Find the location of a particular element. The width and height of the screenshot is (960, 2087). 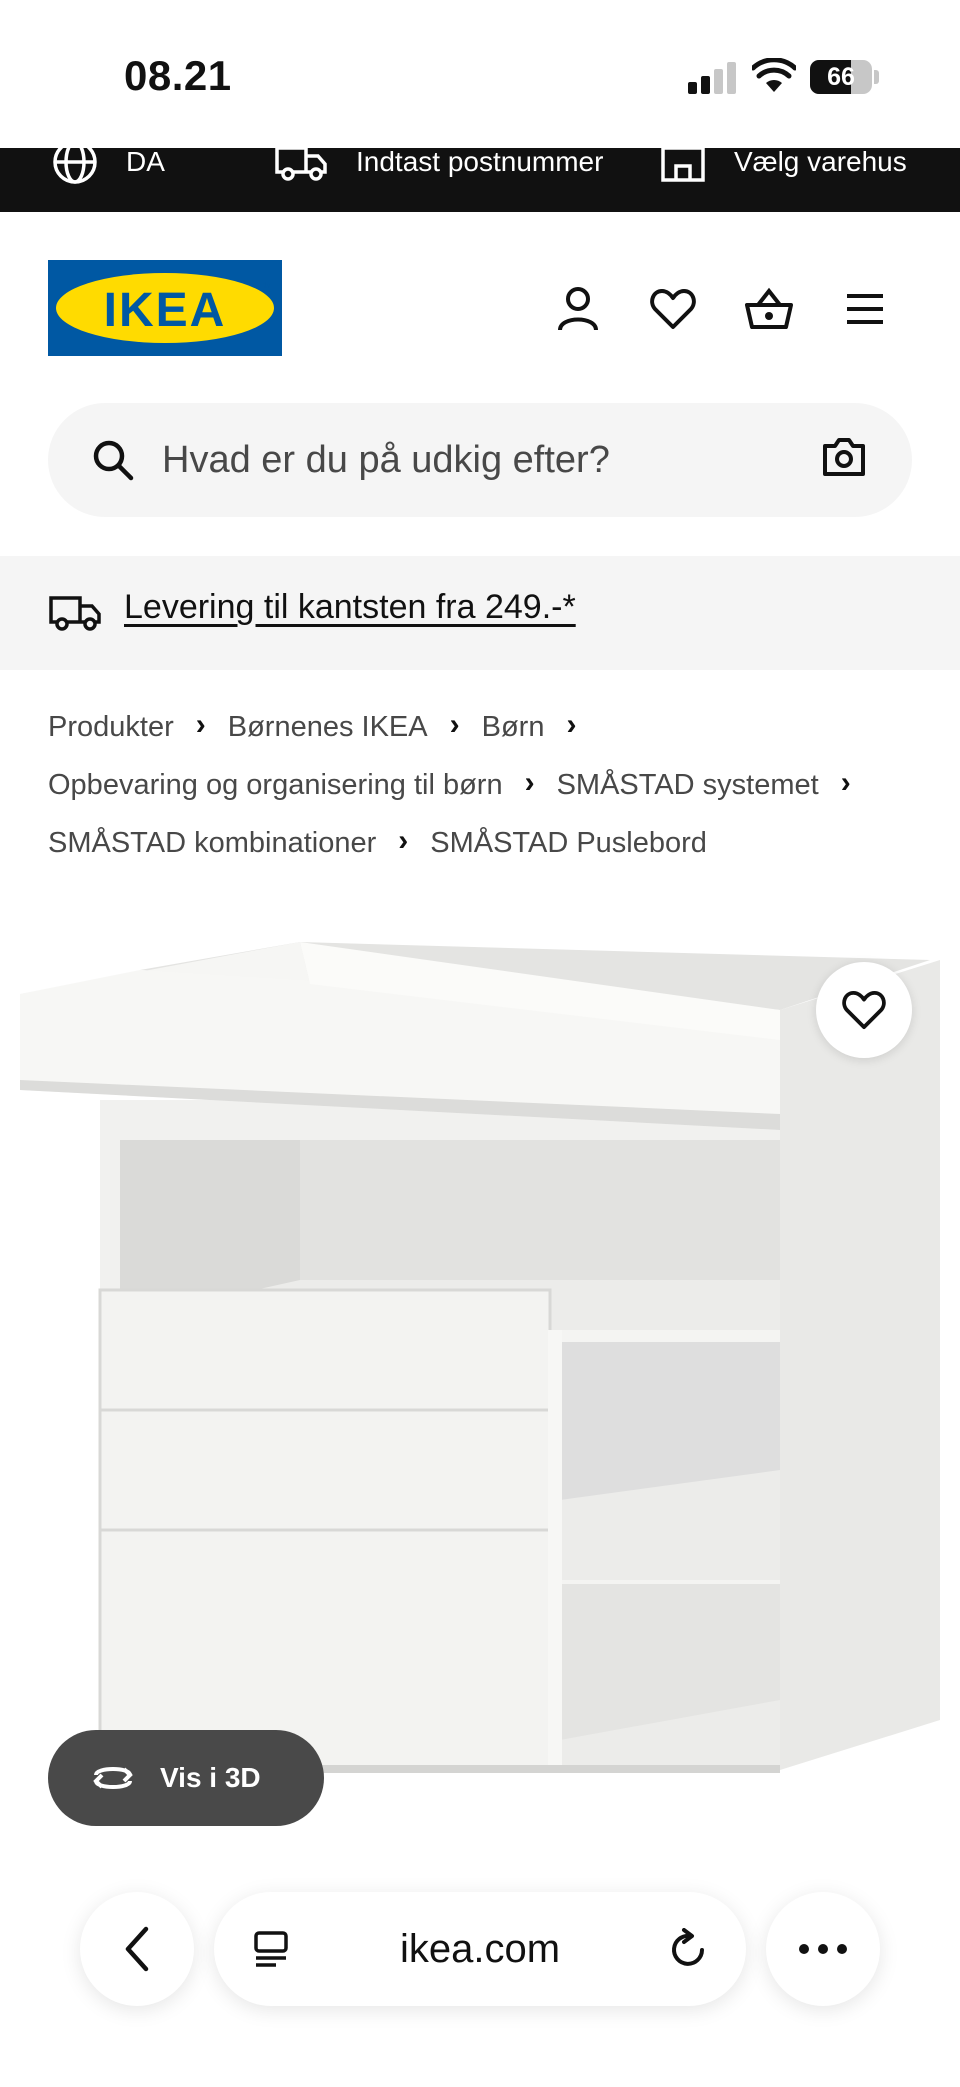

breadcrumb-item: Produkter is located at coordinates (111, 727).